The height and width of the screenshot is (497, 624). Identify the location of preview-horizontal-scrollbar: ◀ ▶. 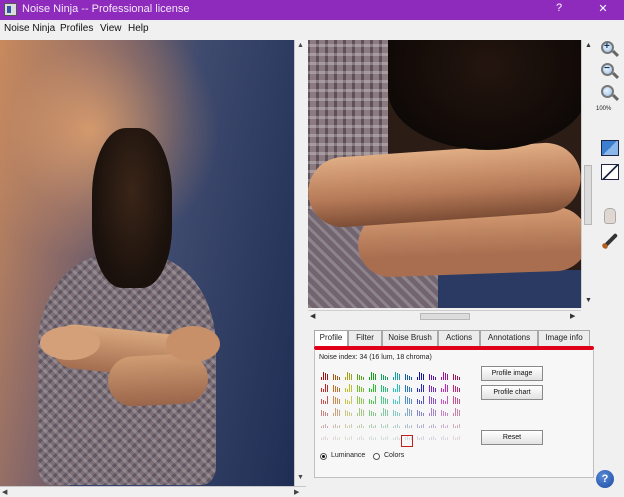
(444, 316).